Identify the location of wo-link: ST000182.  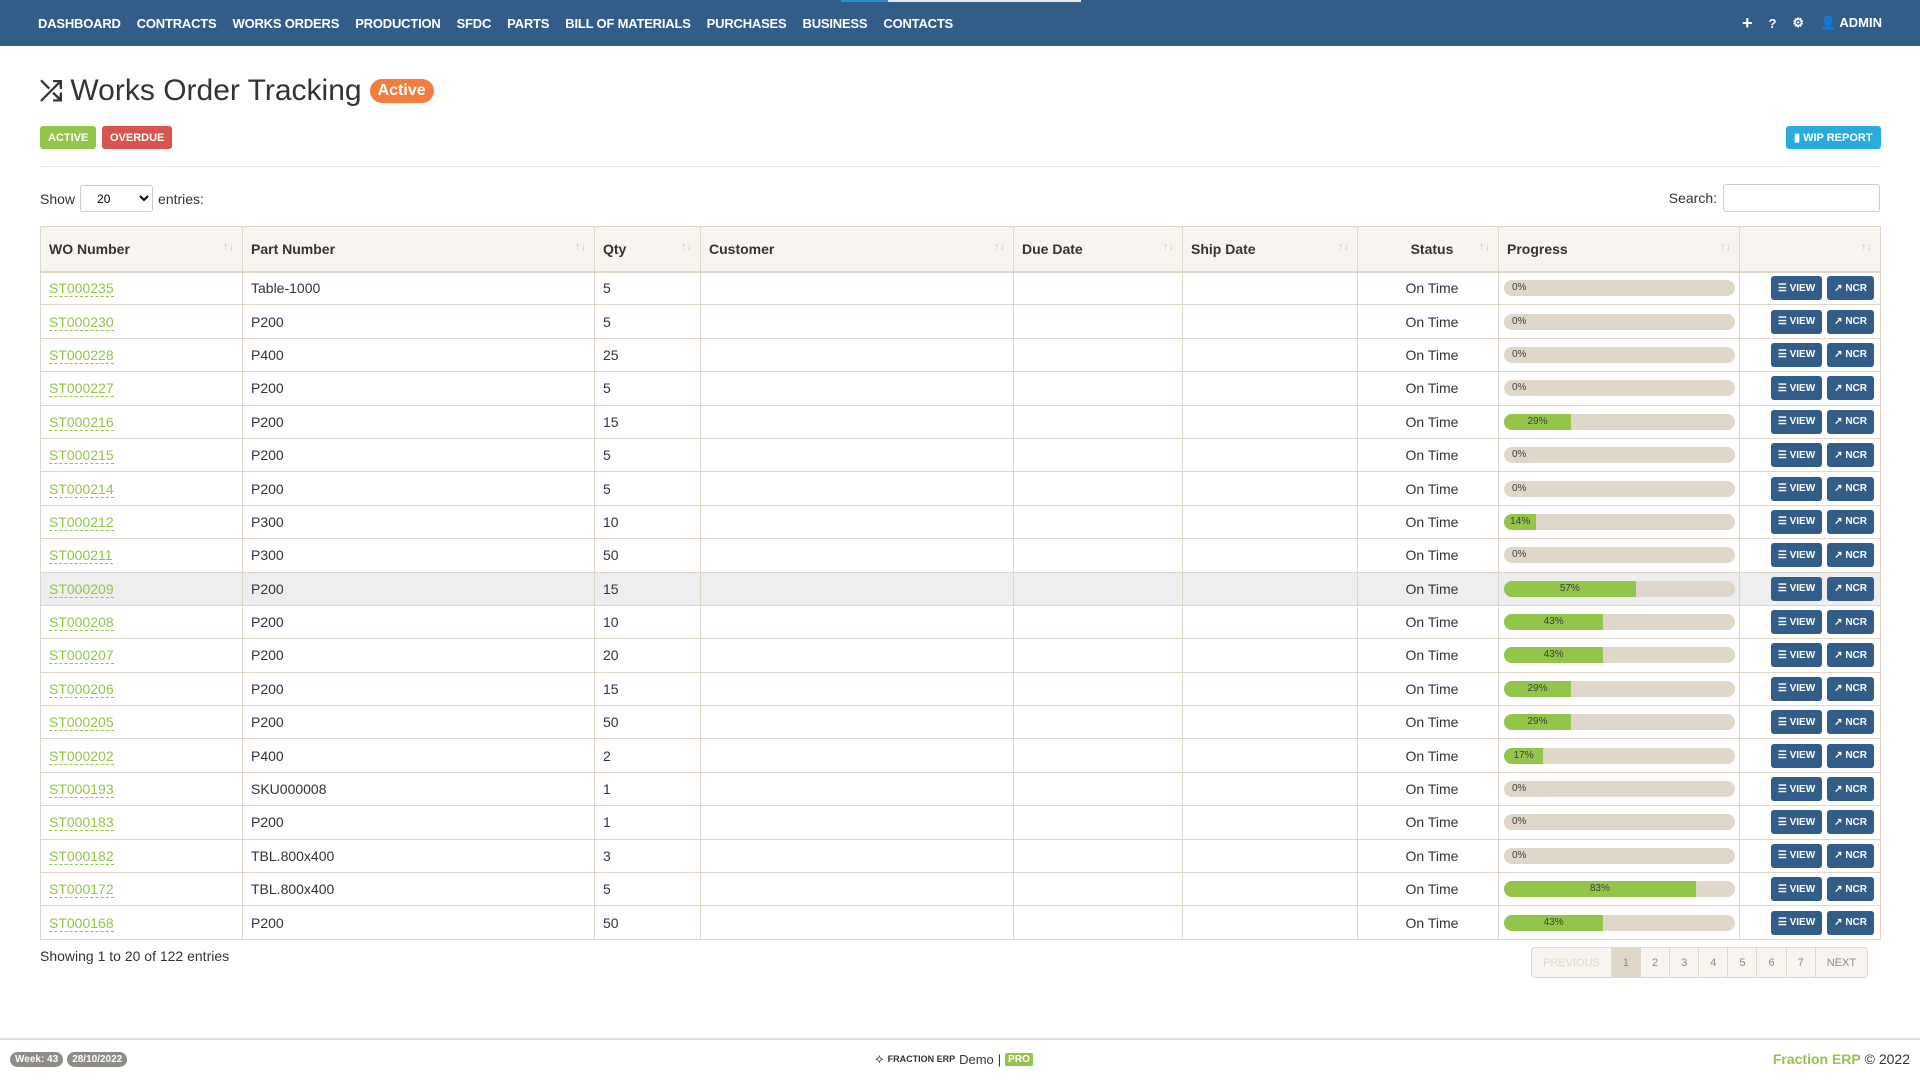
(81, 856).